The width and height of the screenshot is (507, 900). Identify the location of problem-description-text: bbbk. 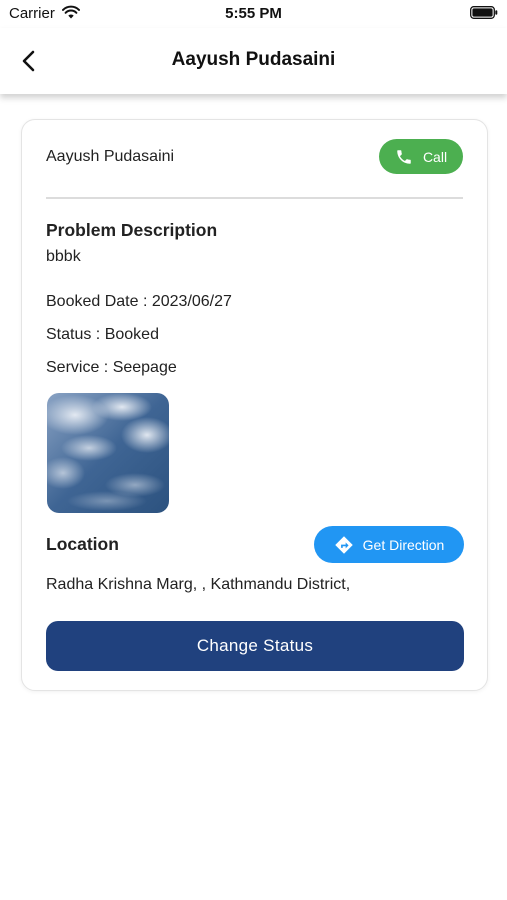
(63, 256).